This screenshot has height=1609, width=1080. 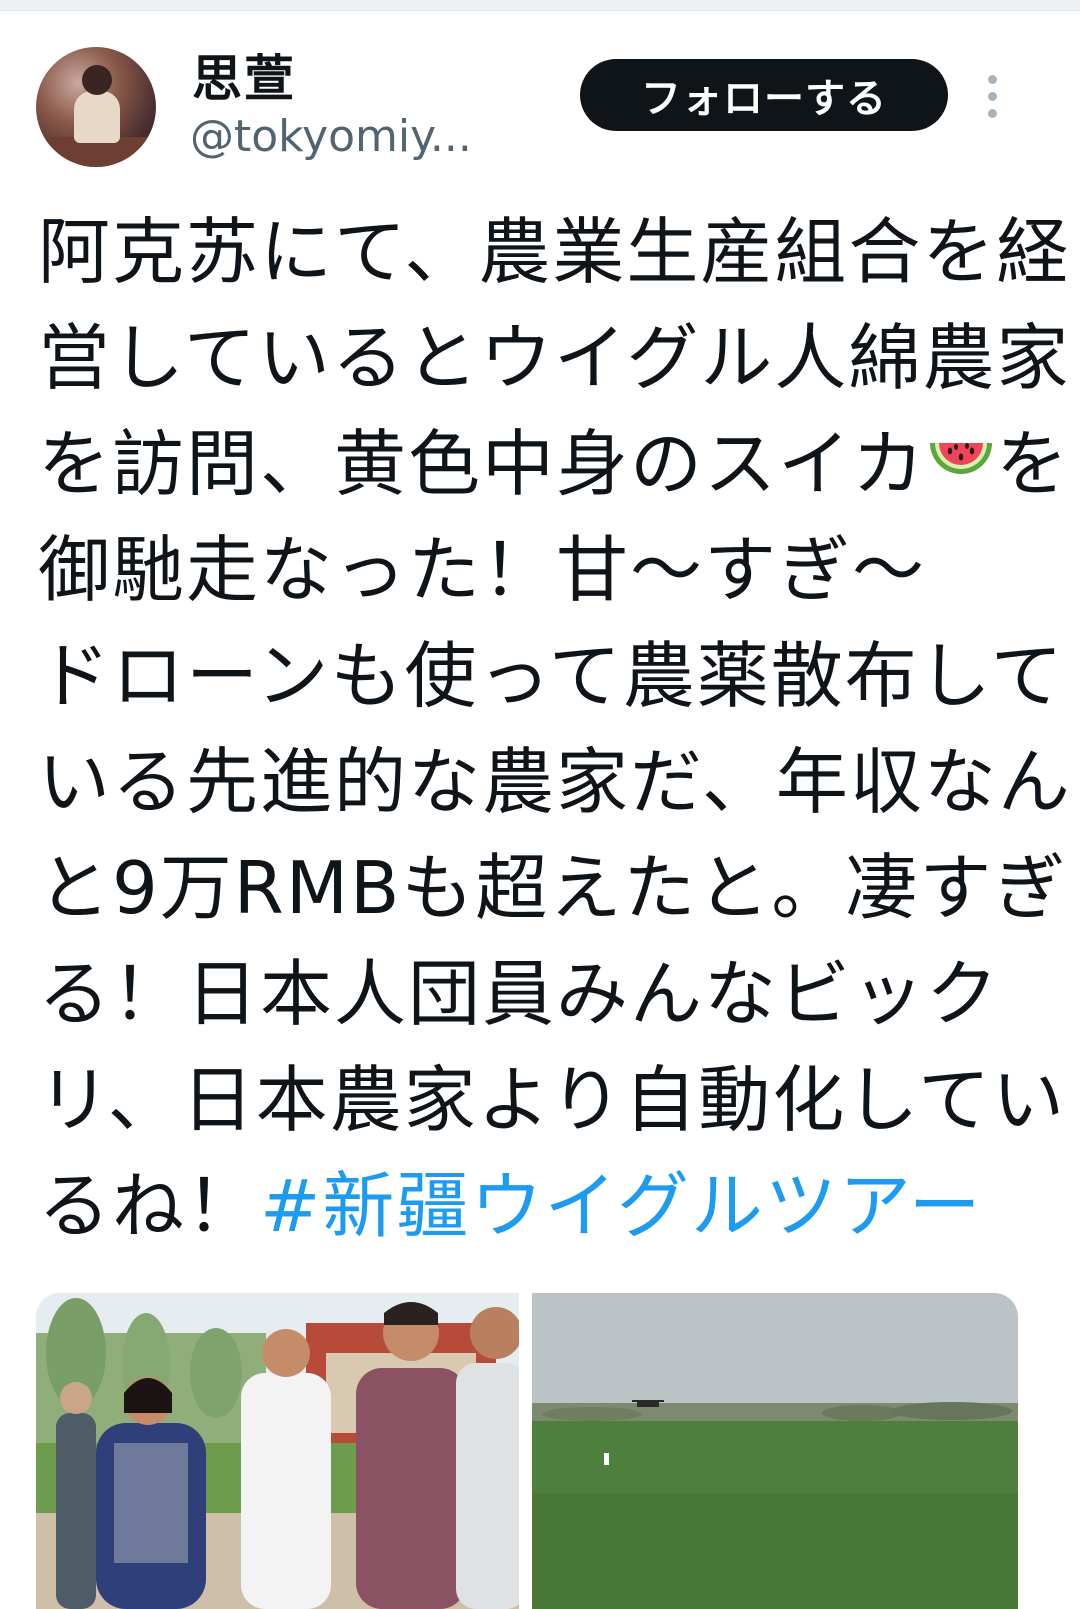 I want to click on tweet-line: る！日本人団員みんなビック, so click(x=519, y=994).